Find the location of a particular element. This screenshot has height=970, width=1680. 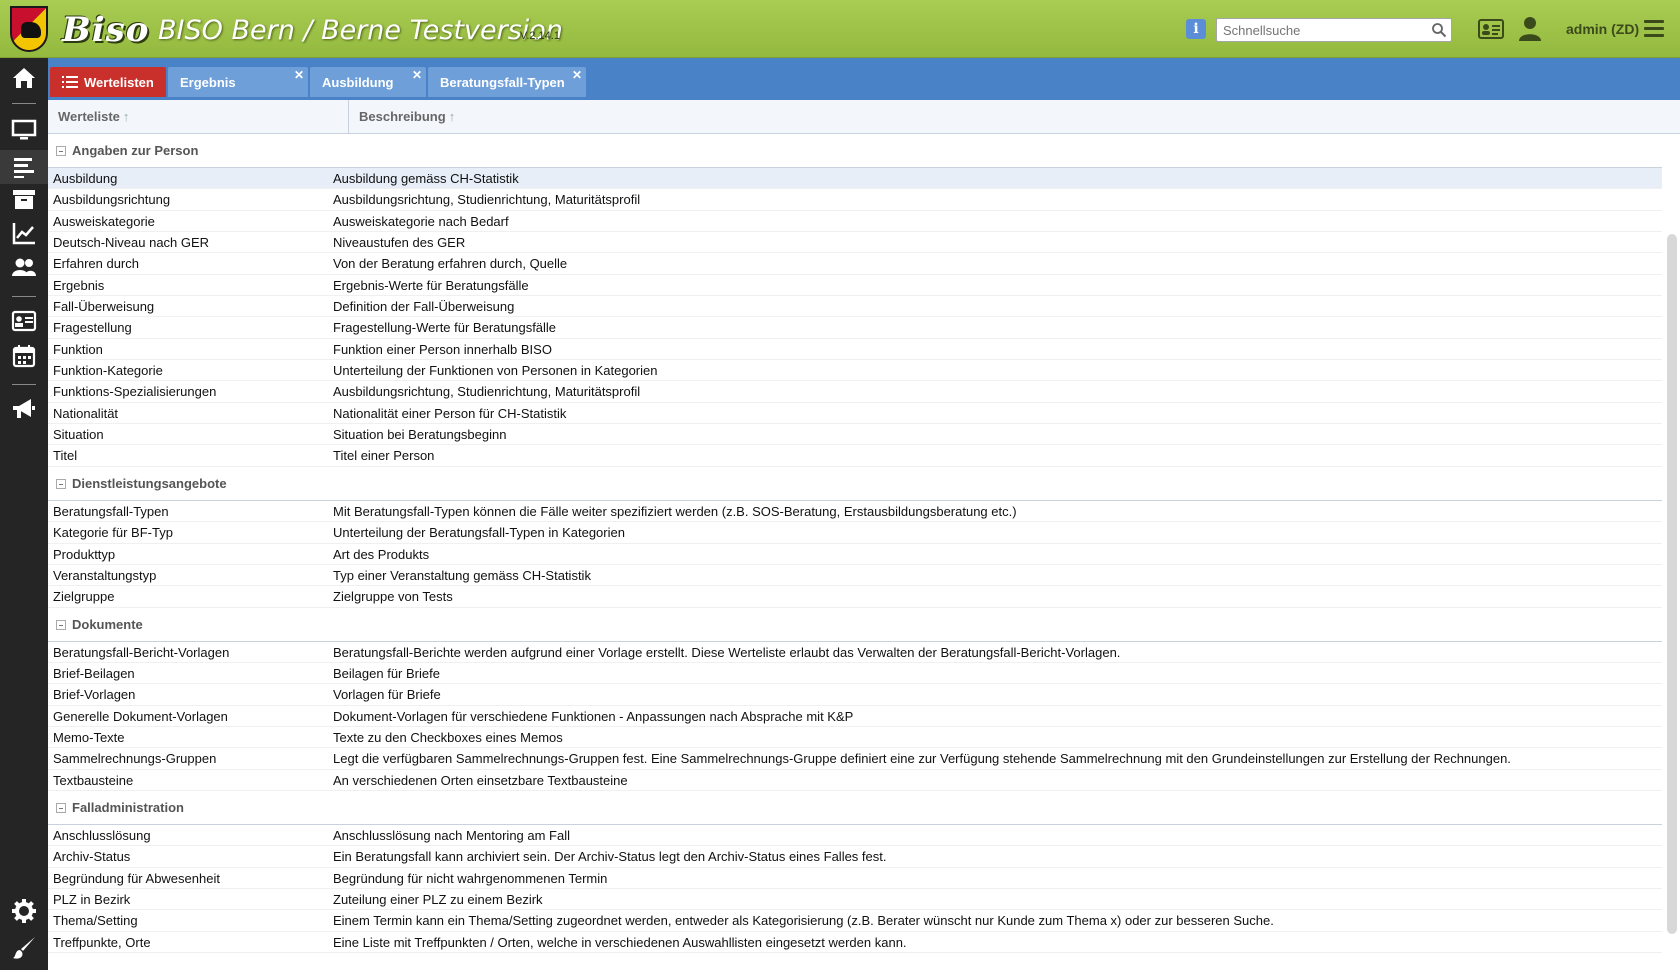

contact-card-icon is located at coordinates (1491, 29).